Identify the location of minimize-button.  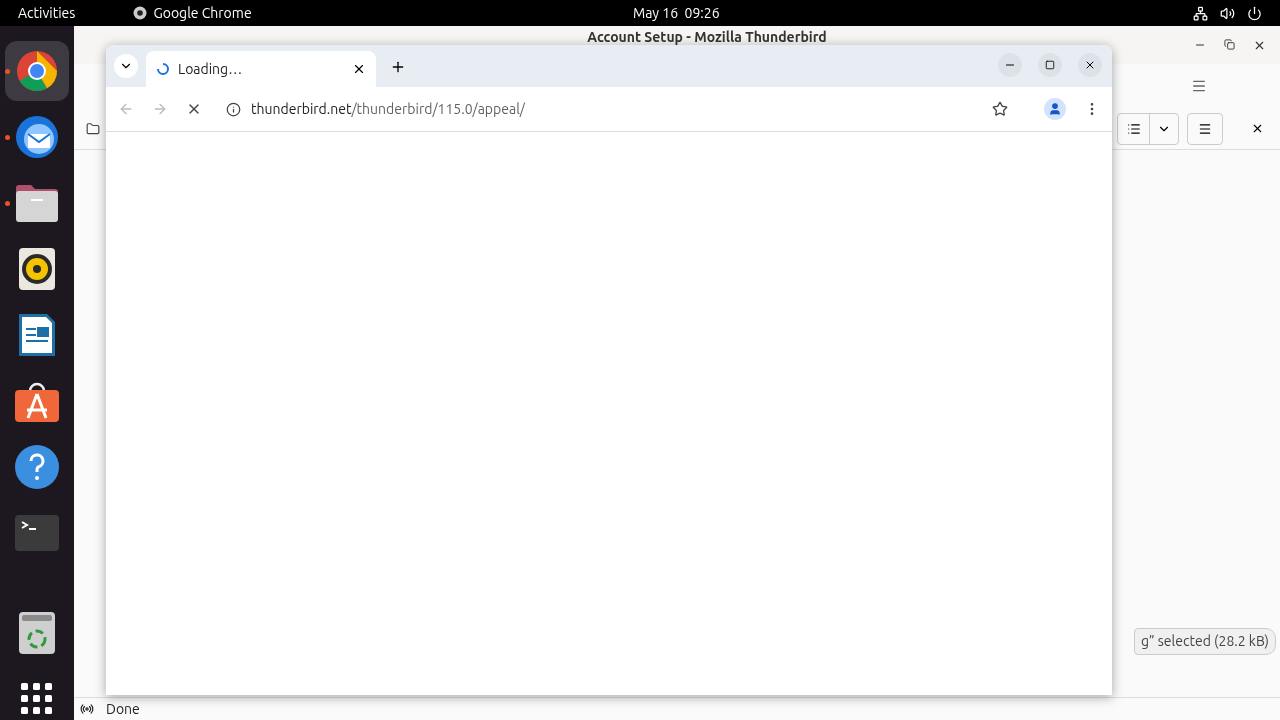
(1010, 65).